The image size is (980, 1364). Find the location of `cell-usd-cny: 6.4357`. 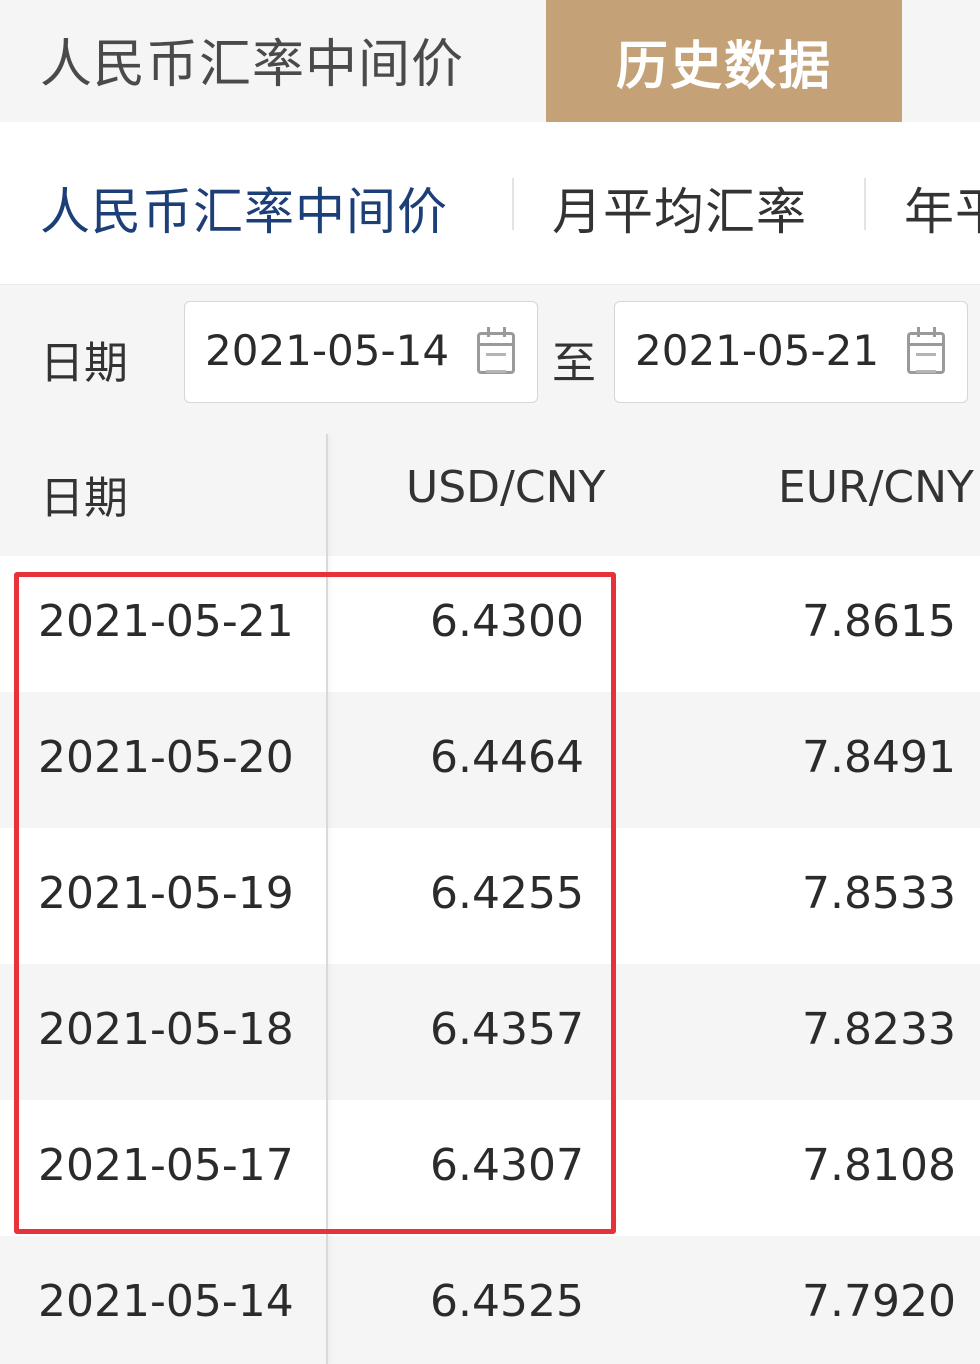

cell-usd-cny: 6.4357 is located at coordinates (507, 1029).